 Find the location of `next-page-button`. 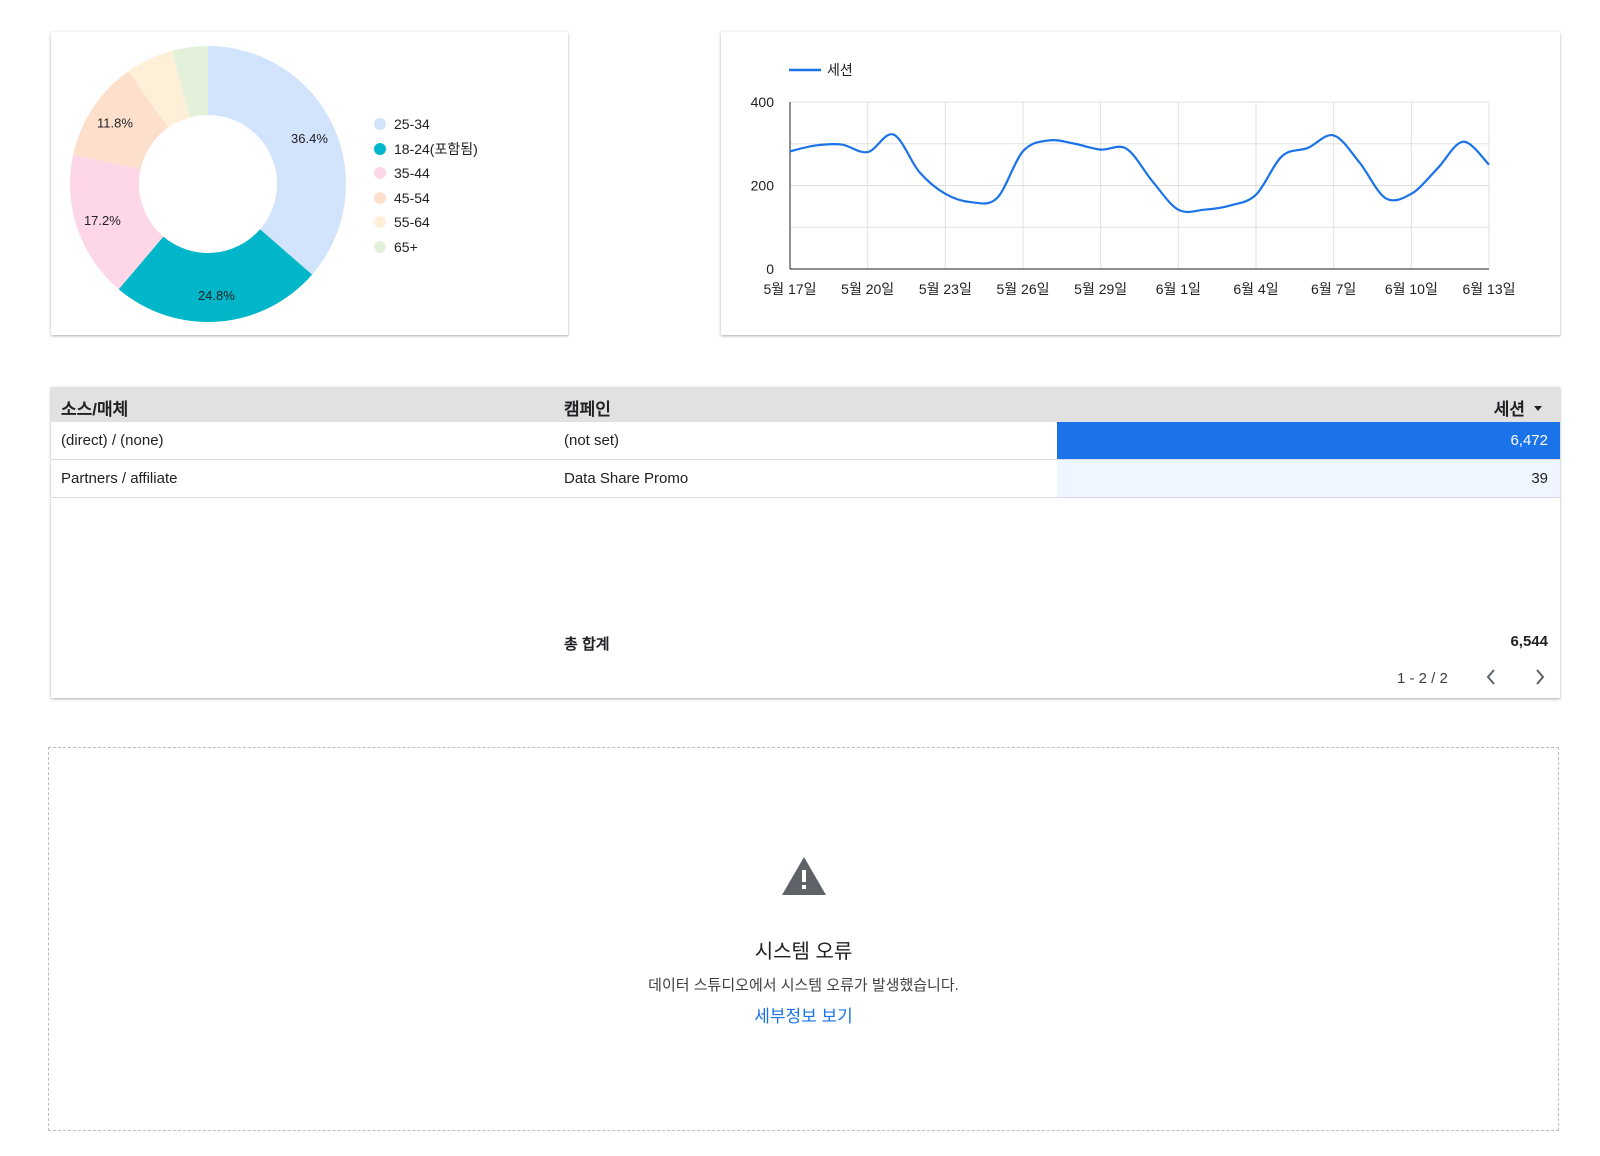

next-page-button is located at coordinates (1540, 677).